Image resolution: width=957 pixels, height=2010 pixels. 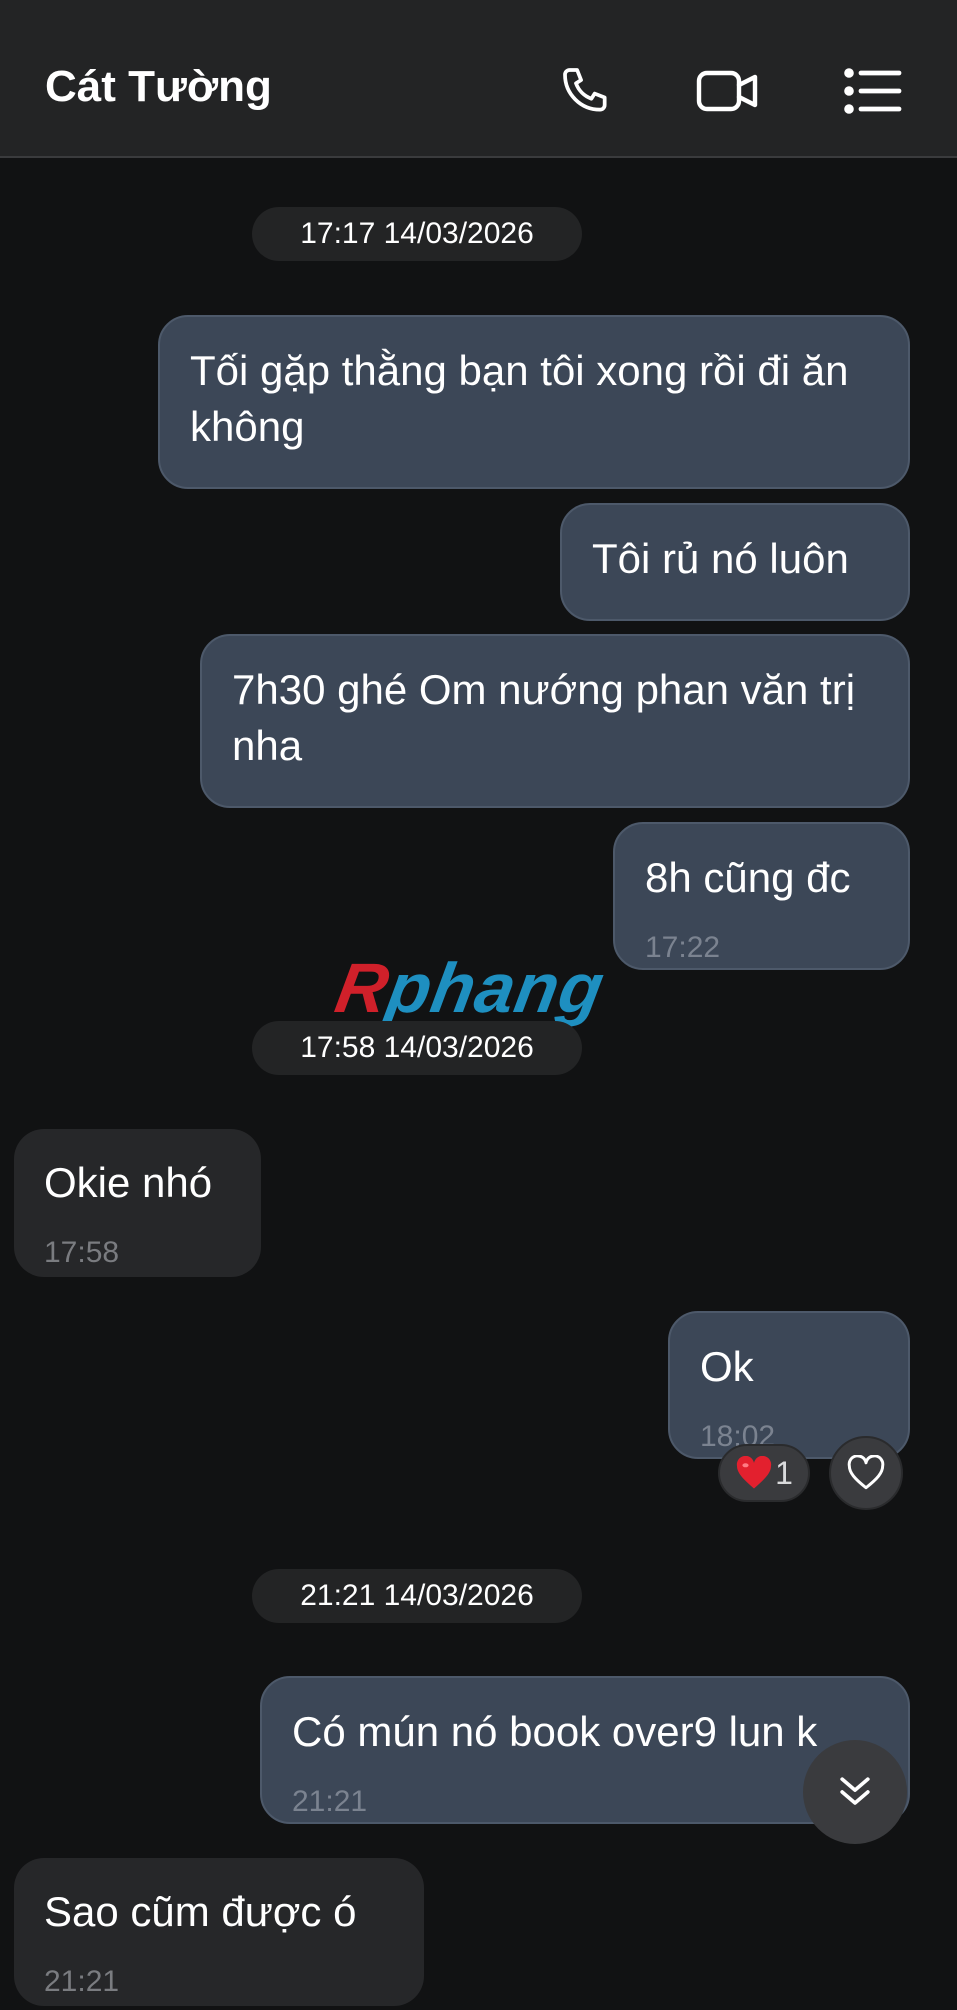 I want to click on phone-icon, so click(x=586, y=91).